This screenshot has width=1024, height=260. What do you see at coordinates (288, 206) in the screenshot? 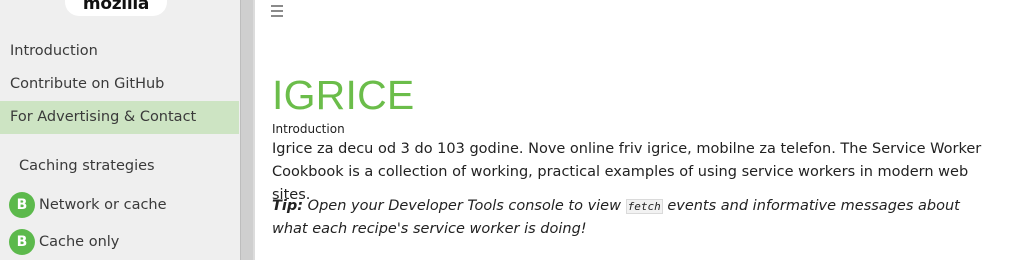
I see `tip-label: Tip:` at bounding box center [288, 206].